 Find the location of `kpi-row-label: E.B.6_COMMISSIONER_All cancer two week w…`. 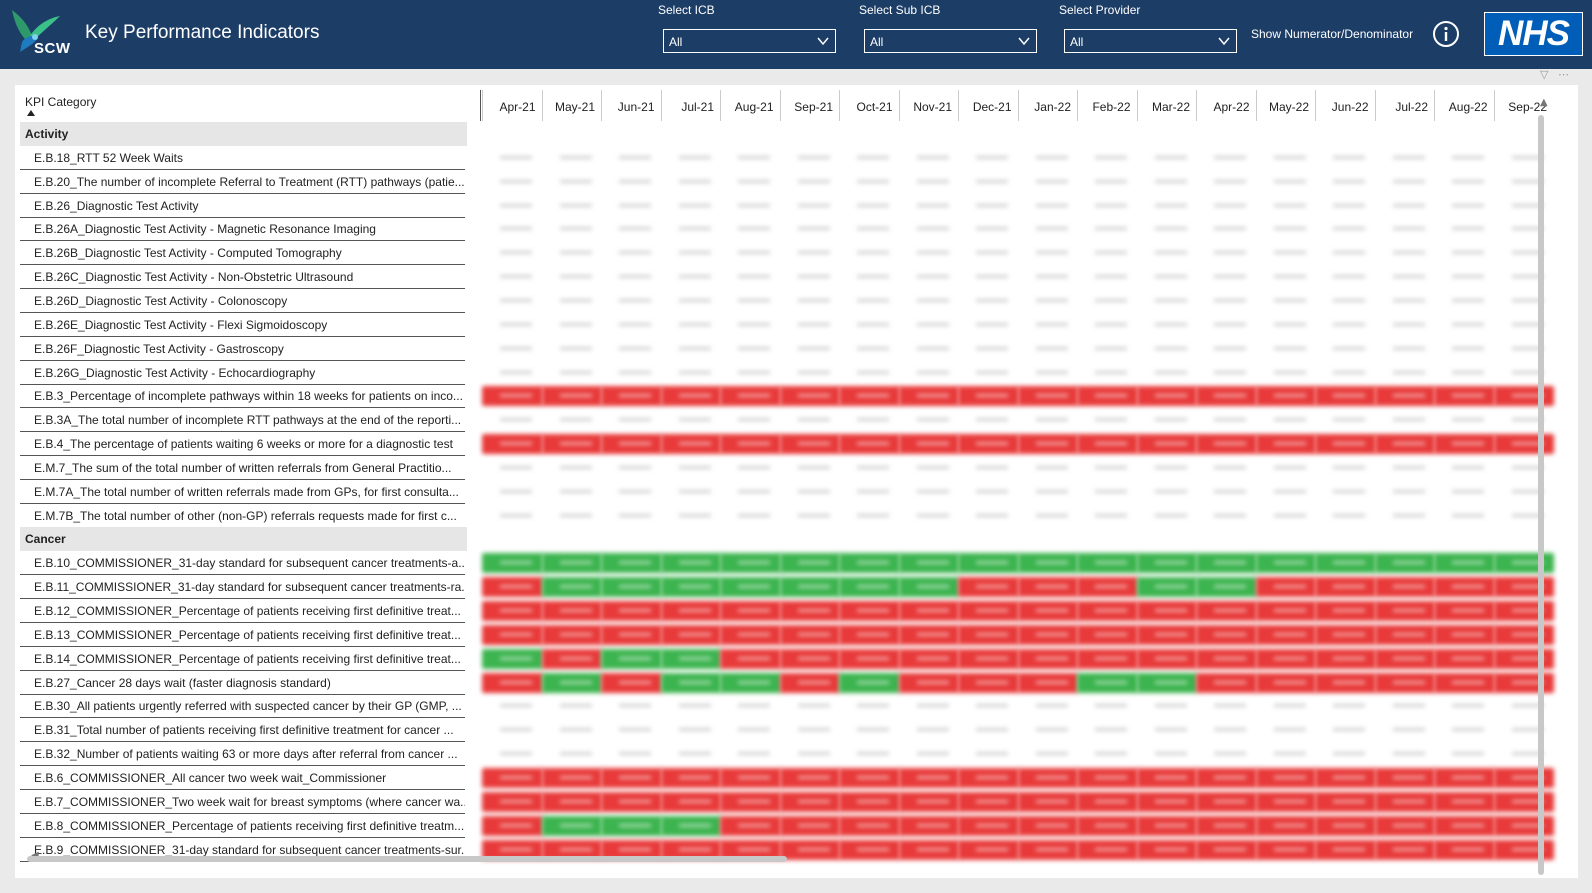

kpi-row-label: E.B.6_COMMISSIONER_All cancer two week w… is located at coordinates (242, 778).